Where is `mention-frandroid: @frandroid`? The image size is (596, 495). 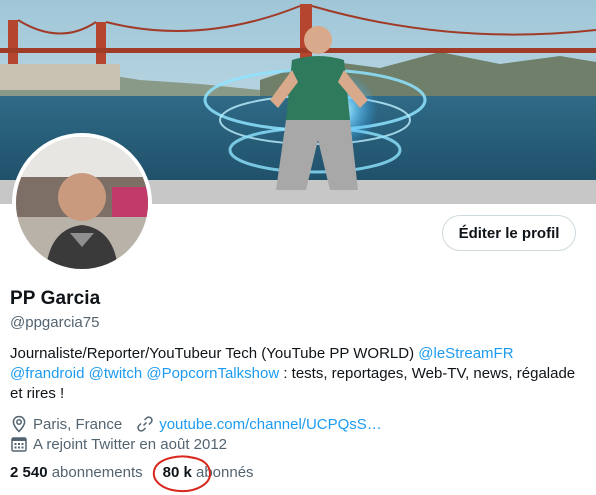
mention-frandroid: @frandroid is located at coordinates (47, 373).